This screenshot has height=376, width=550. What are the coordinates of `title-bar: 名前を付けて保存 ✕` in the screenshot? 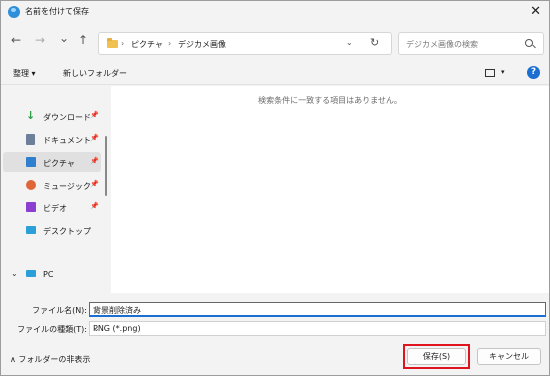 It's located at (275, 12).